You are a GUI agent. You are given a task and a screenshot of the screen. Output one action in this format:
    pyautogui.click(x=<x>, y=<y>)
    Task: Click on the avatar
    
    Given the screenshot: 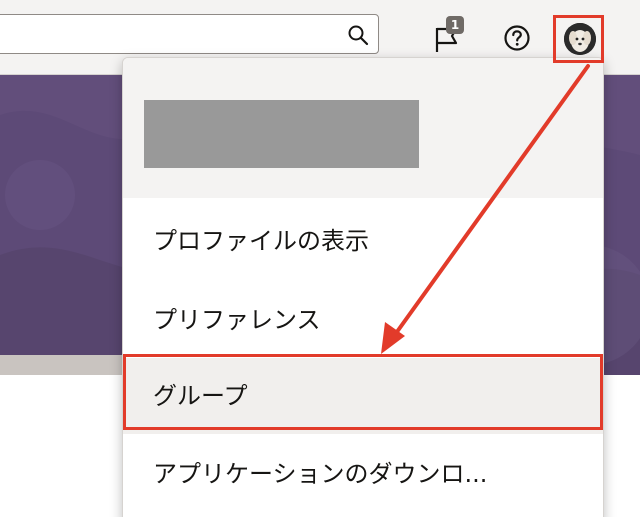 What is the action you would take?
    pyautogui.click(x=580, y=39)
    